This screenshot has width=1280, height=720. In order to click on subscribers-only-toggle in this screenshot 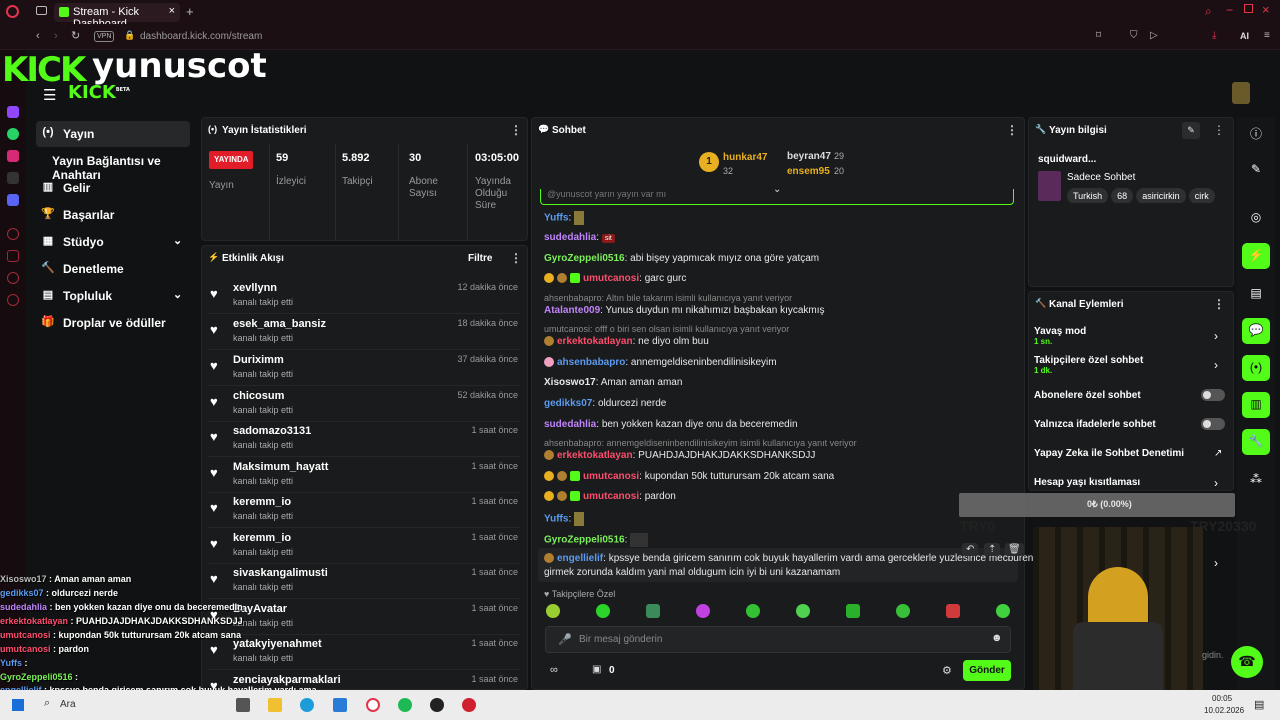, I will do `click(1213, 395)`.